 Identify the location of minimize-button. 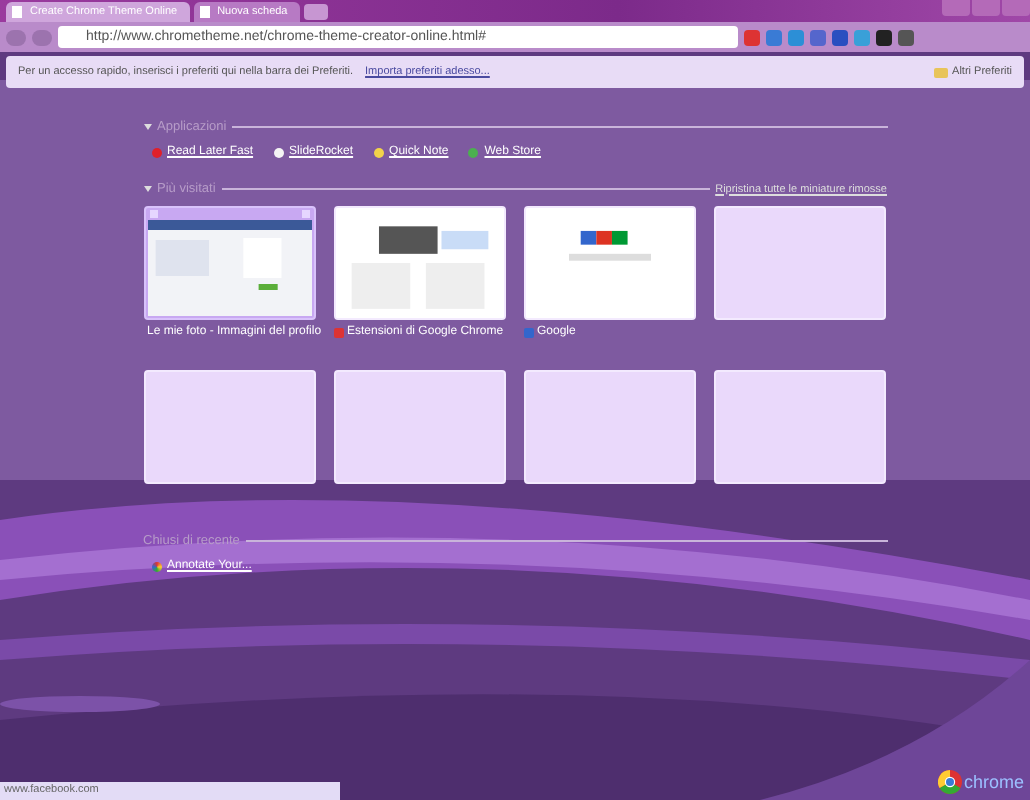
(956, 8).